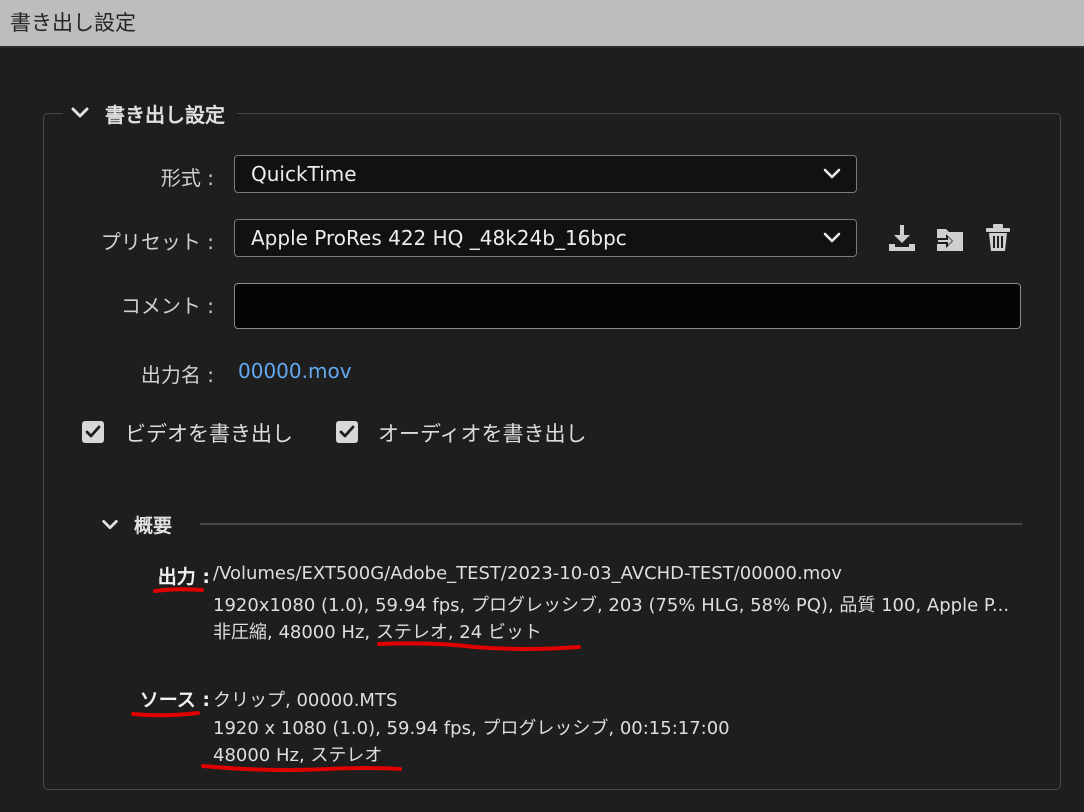  I want to click on summary-source-line1: クリップ, 00000.MTS, so click(305, 700).